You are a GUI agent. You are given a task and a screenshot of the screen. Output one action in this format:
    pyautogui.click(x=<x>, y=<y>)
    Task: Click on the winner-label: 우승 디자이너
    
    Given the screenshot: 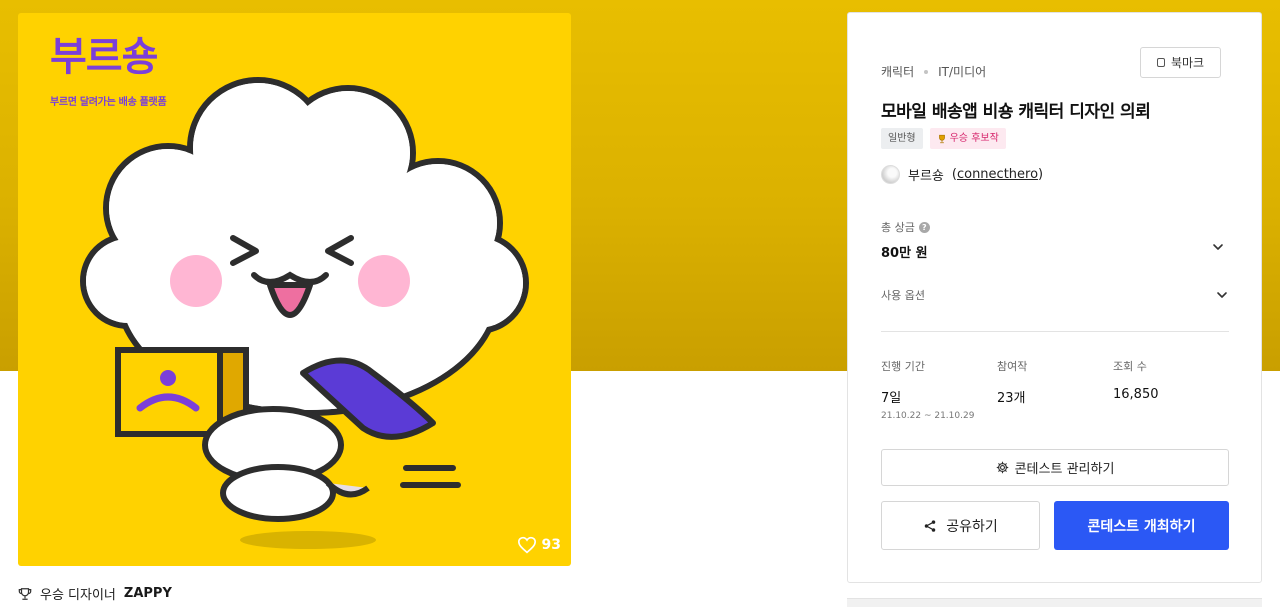 What is the action you would take?
    pyautogui.click(x=78, y=595)
    